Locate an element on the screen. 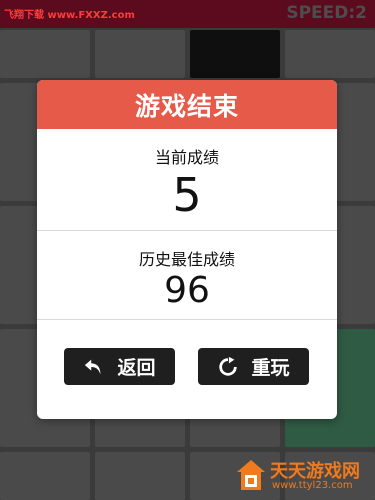 The image size is (375, 500). replay-button: 重玩 is located at coordinates (253, 366).